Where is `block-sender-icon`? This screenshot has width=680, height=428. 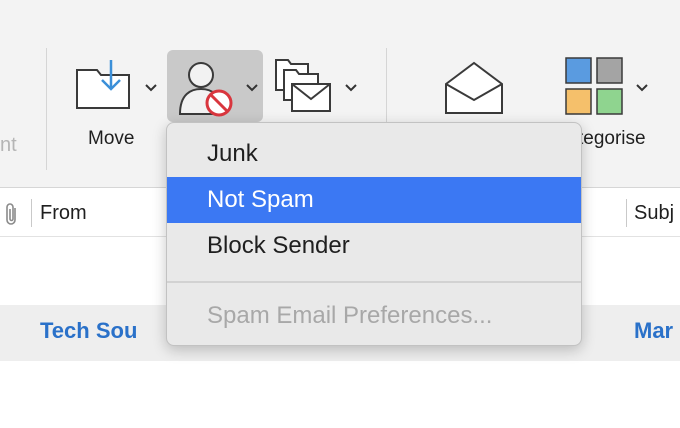 block-sender-icon is located at coordinates (208, 90).